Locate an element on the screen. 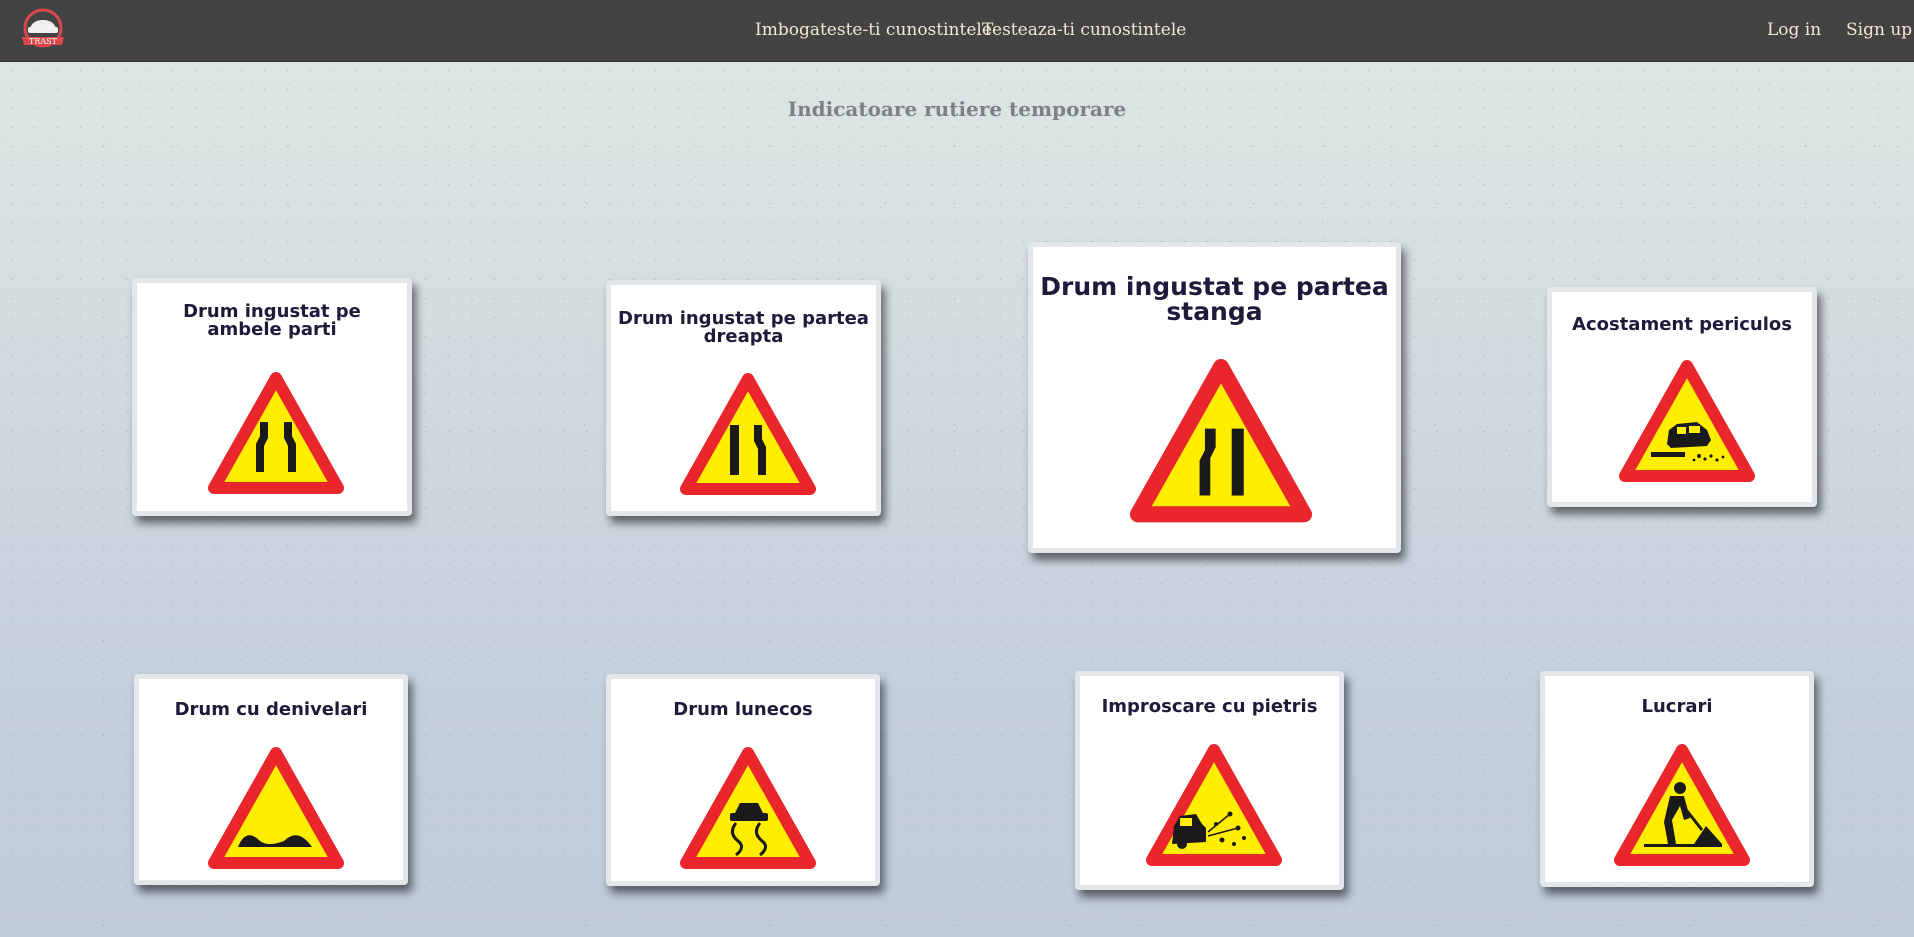 This screenshot has height=937, width=1914. card-title: Drum ingustat pe partea dreapta is located at coordinates (743, 327).